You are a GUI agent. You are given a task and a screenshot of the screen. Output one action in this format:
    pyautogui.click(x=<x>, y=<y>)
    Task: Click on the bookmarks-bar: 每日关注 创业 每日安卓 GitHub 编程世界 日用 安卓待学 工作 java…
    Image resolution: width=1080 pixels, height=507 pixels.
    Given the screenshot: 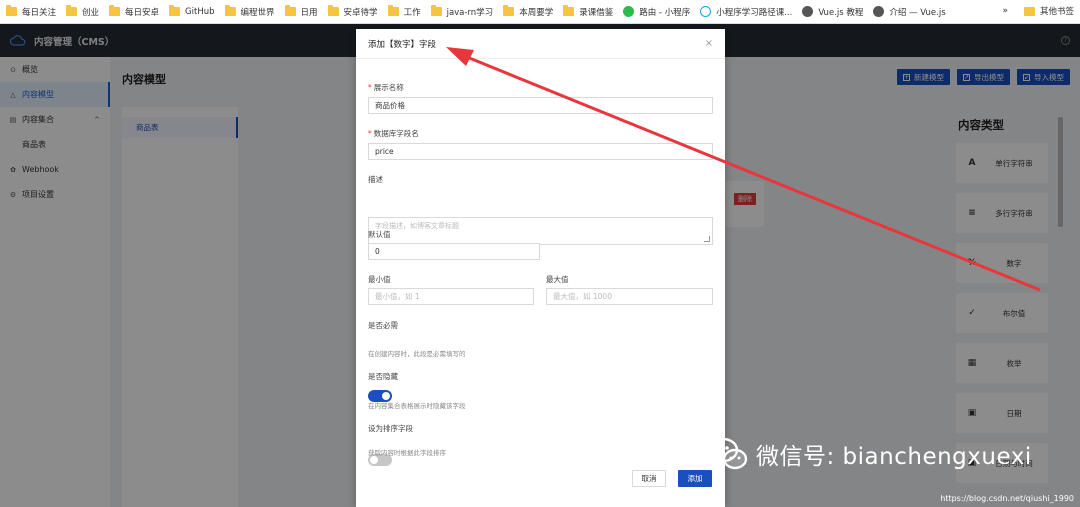 What is the action you would take?
    pyautogui.click(x=540, y=12)
    